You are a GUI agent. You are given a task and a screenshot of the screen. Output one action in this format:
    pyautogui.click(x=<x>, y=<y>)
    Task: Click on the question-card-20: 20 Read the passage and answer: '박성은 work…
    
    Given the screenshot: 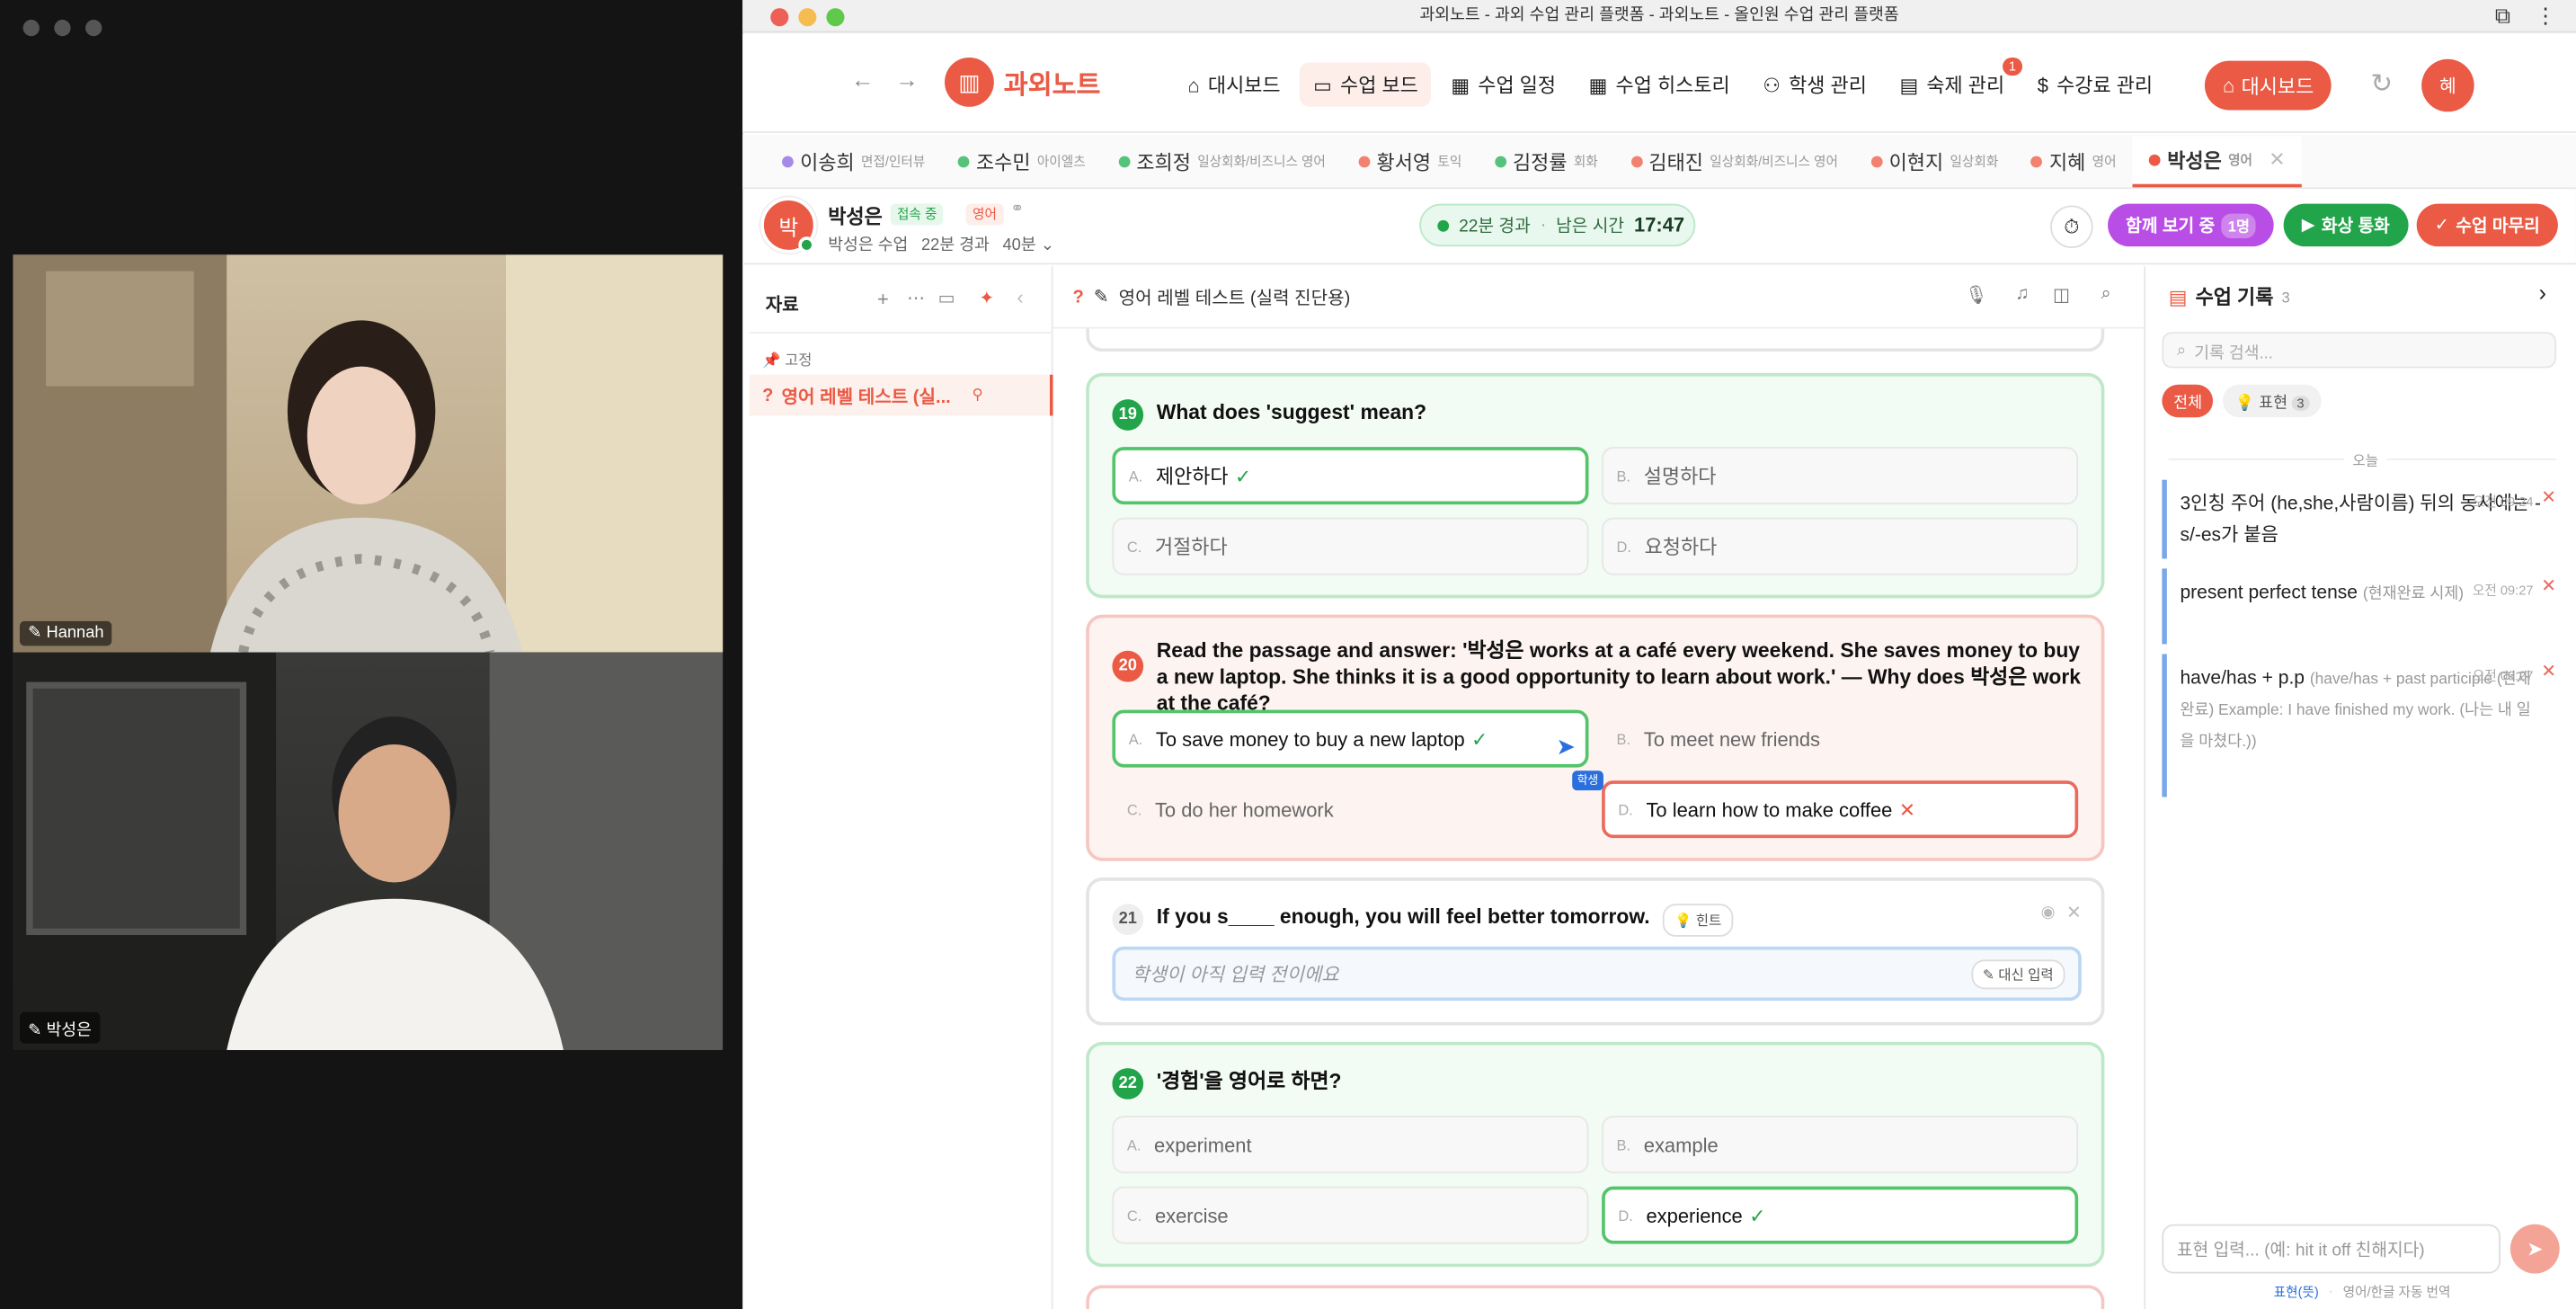 What is the action you would take?
    pyautogui.click(x=1595, y=738)
    